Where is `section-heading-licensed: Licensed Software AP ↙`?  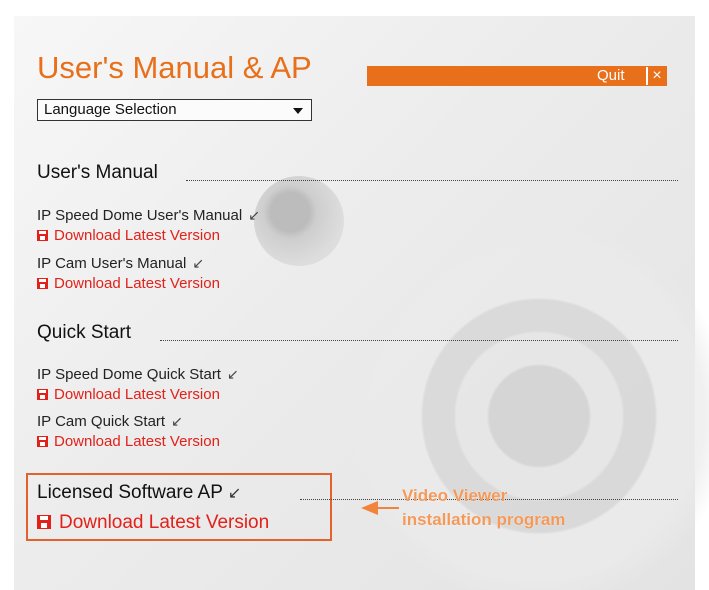
section-heading-licensed: Licensed Software AP ↙ is located at coordinates (139, 493).